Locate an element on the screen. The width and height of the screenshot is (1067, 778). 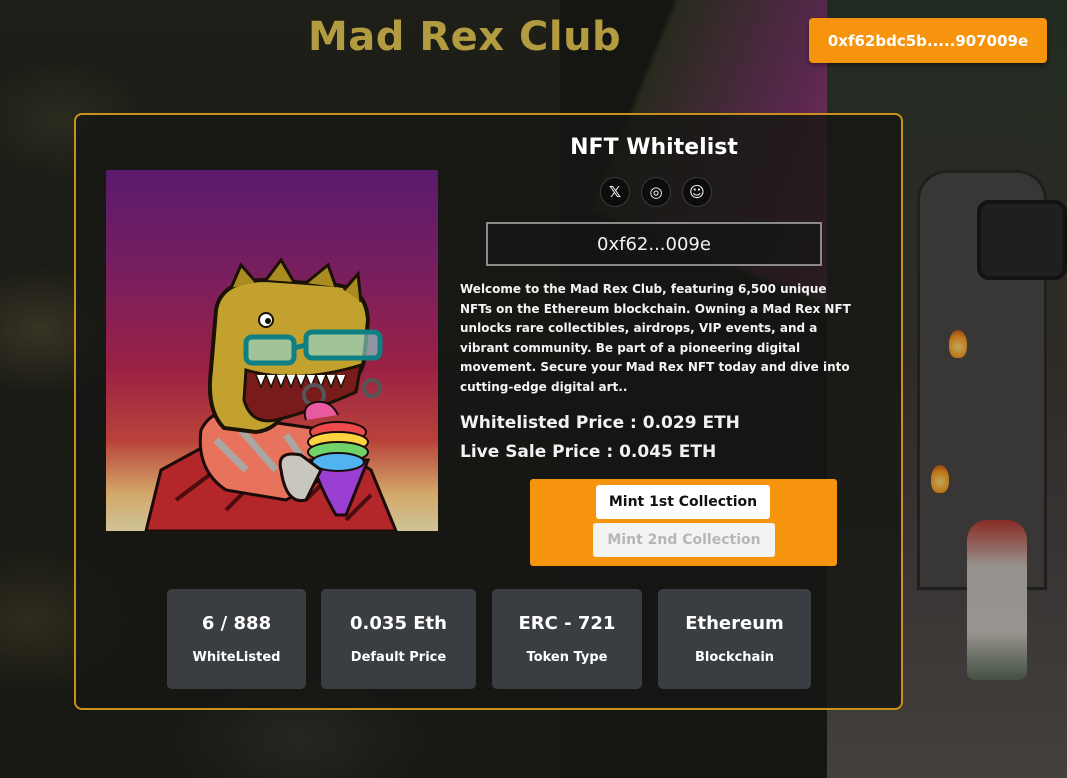
stat-label: WhiteListed is located at coordinates (236, 657).